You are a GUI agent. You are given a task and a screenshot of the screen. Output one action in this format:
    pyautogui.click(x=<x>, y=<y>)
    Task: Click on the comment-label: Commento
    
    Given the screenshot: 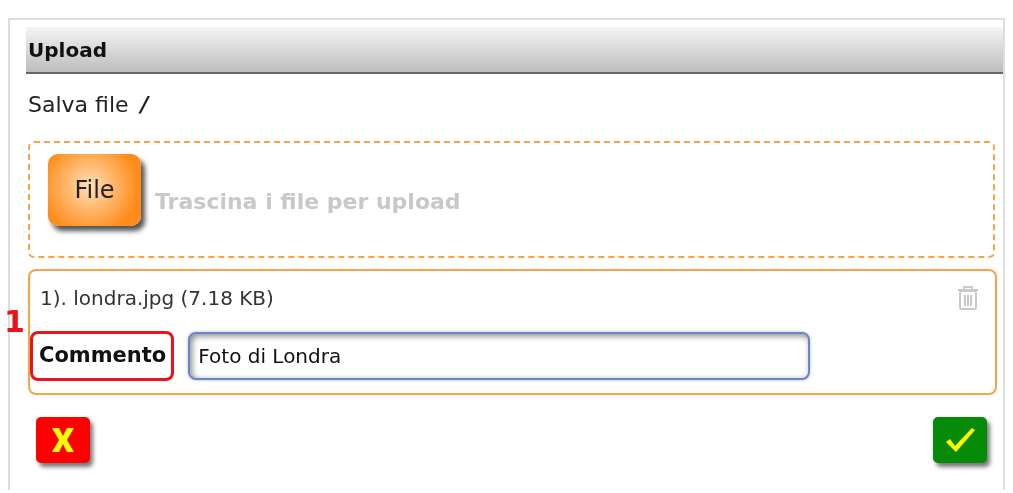 What is the action you would take?
    pyautogui.click(x=102, y=356)
    